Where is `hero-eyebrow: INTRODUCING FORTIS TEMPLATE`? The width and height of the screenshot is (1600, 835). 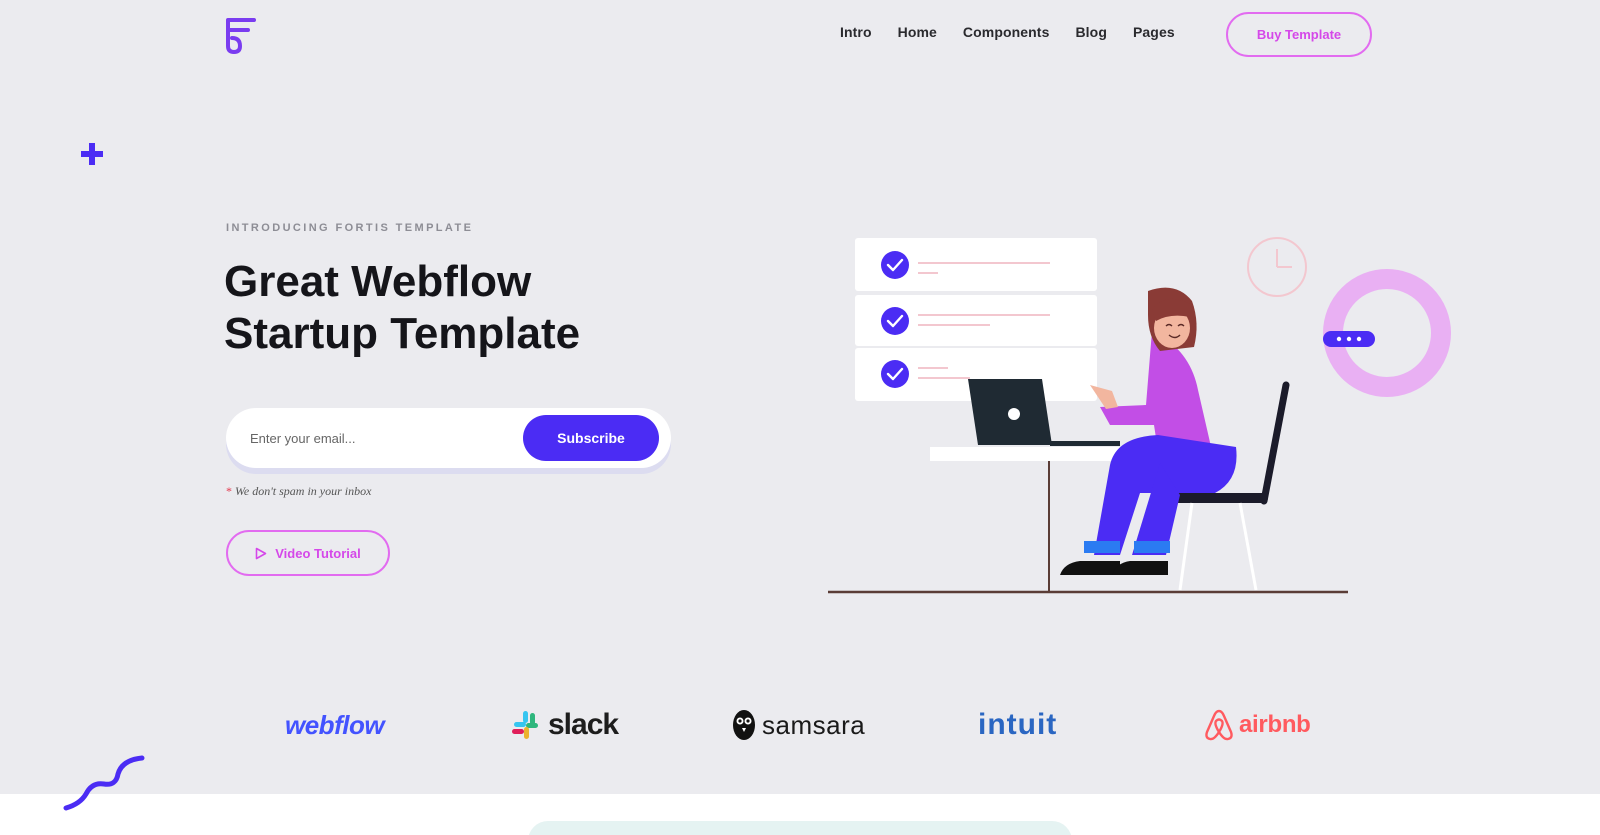 hero-eyebrow: INTRODUCING FORTIS TEMPLATE is located at coordinates (350, 228).